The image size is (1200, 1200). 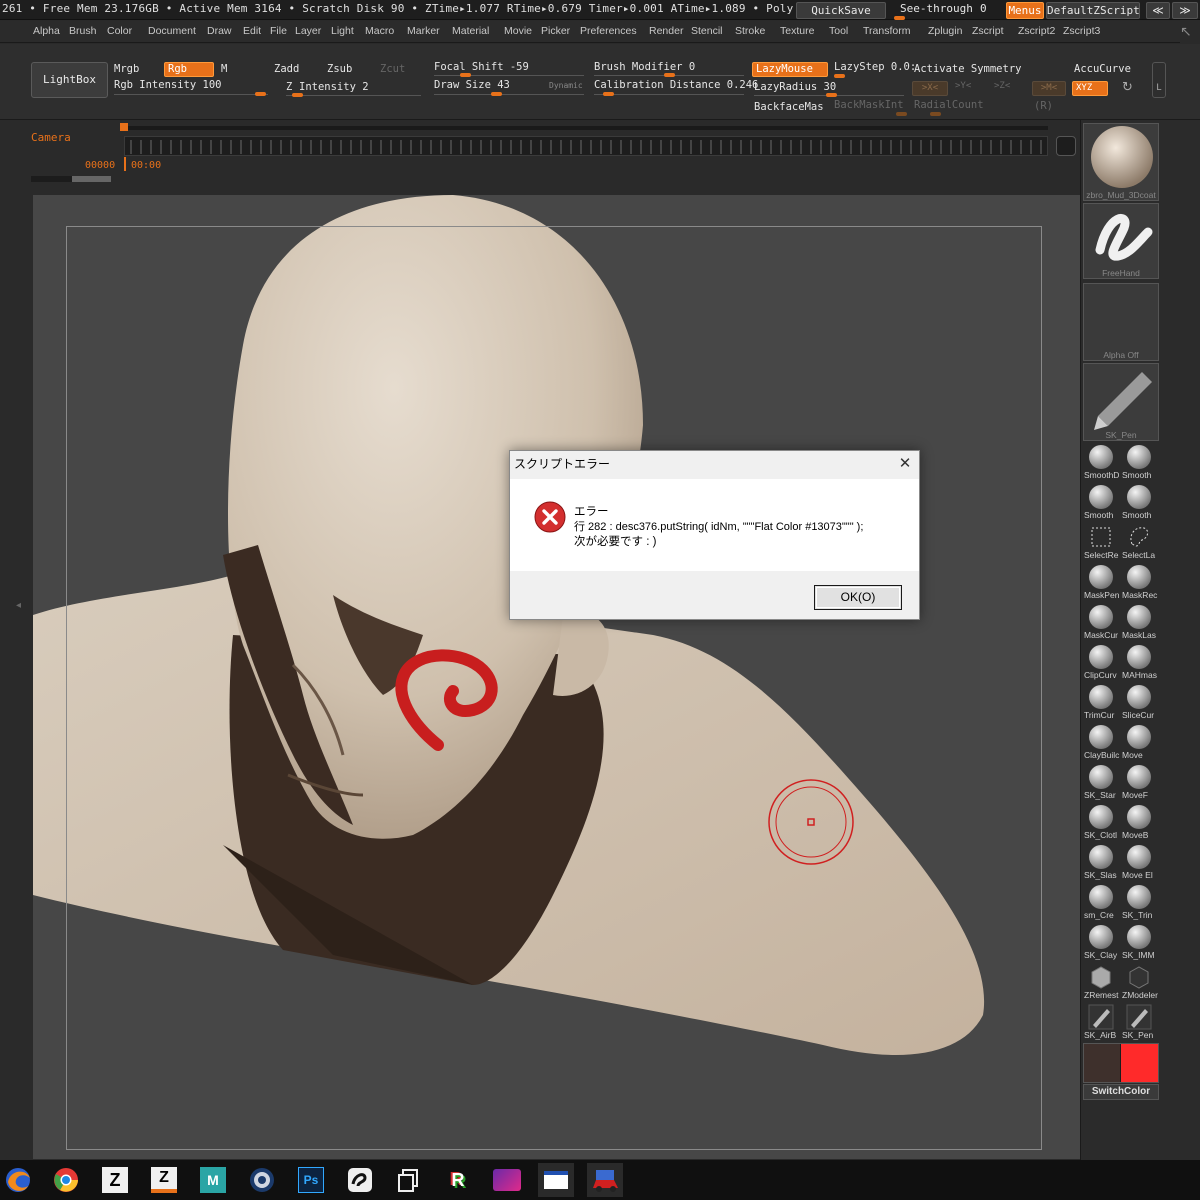 What do you see at coordinates (339, 69) in the screenshot?
I see `zsub-button: Zsub` at bounding box center [339, 69].